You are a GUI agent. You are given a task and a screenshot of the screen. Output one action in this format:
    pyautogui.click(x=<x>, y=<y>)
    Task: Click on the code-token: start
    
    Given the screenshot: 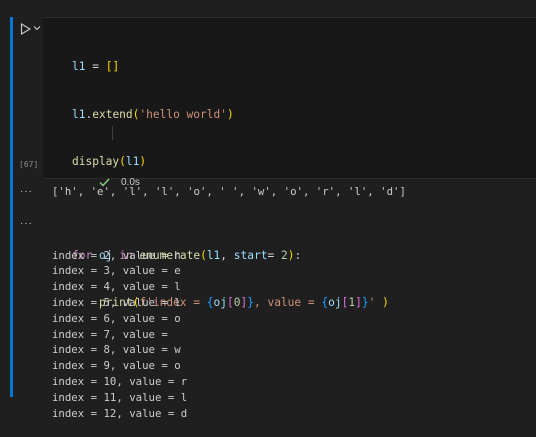 What is the action you would take?
    pyautogui.click(x=250, y=255)
    